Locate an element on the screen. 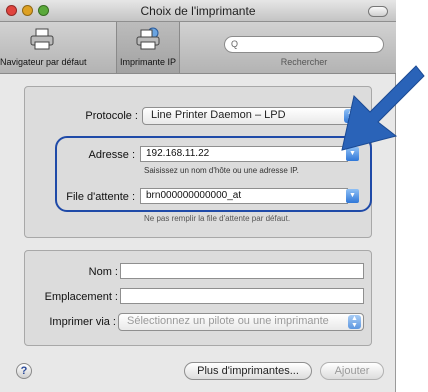 The height and width of the screenshot is (392, 428). magnifier-icon: Q is located at coordinates (235, 44).